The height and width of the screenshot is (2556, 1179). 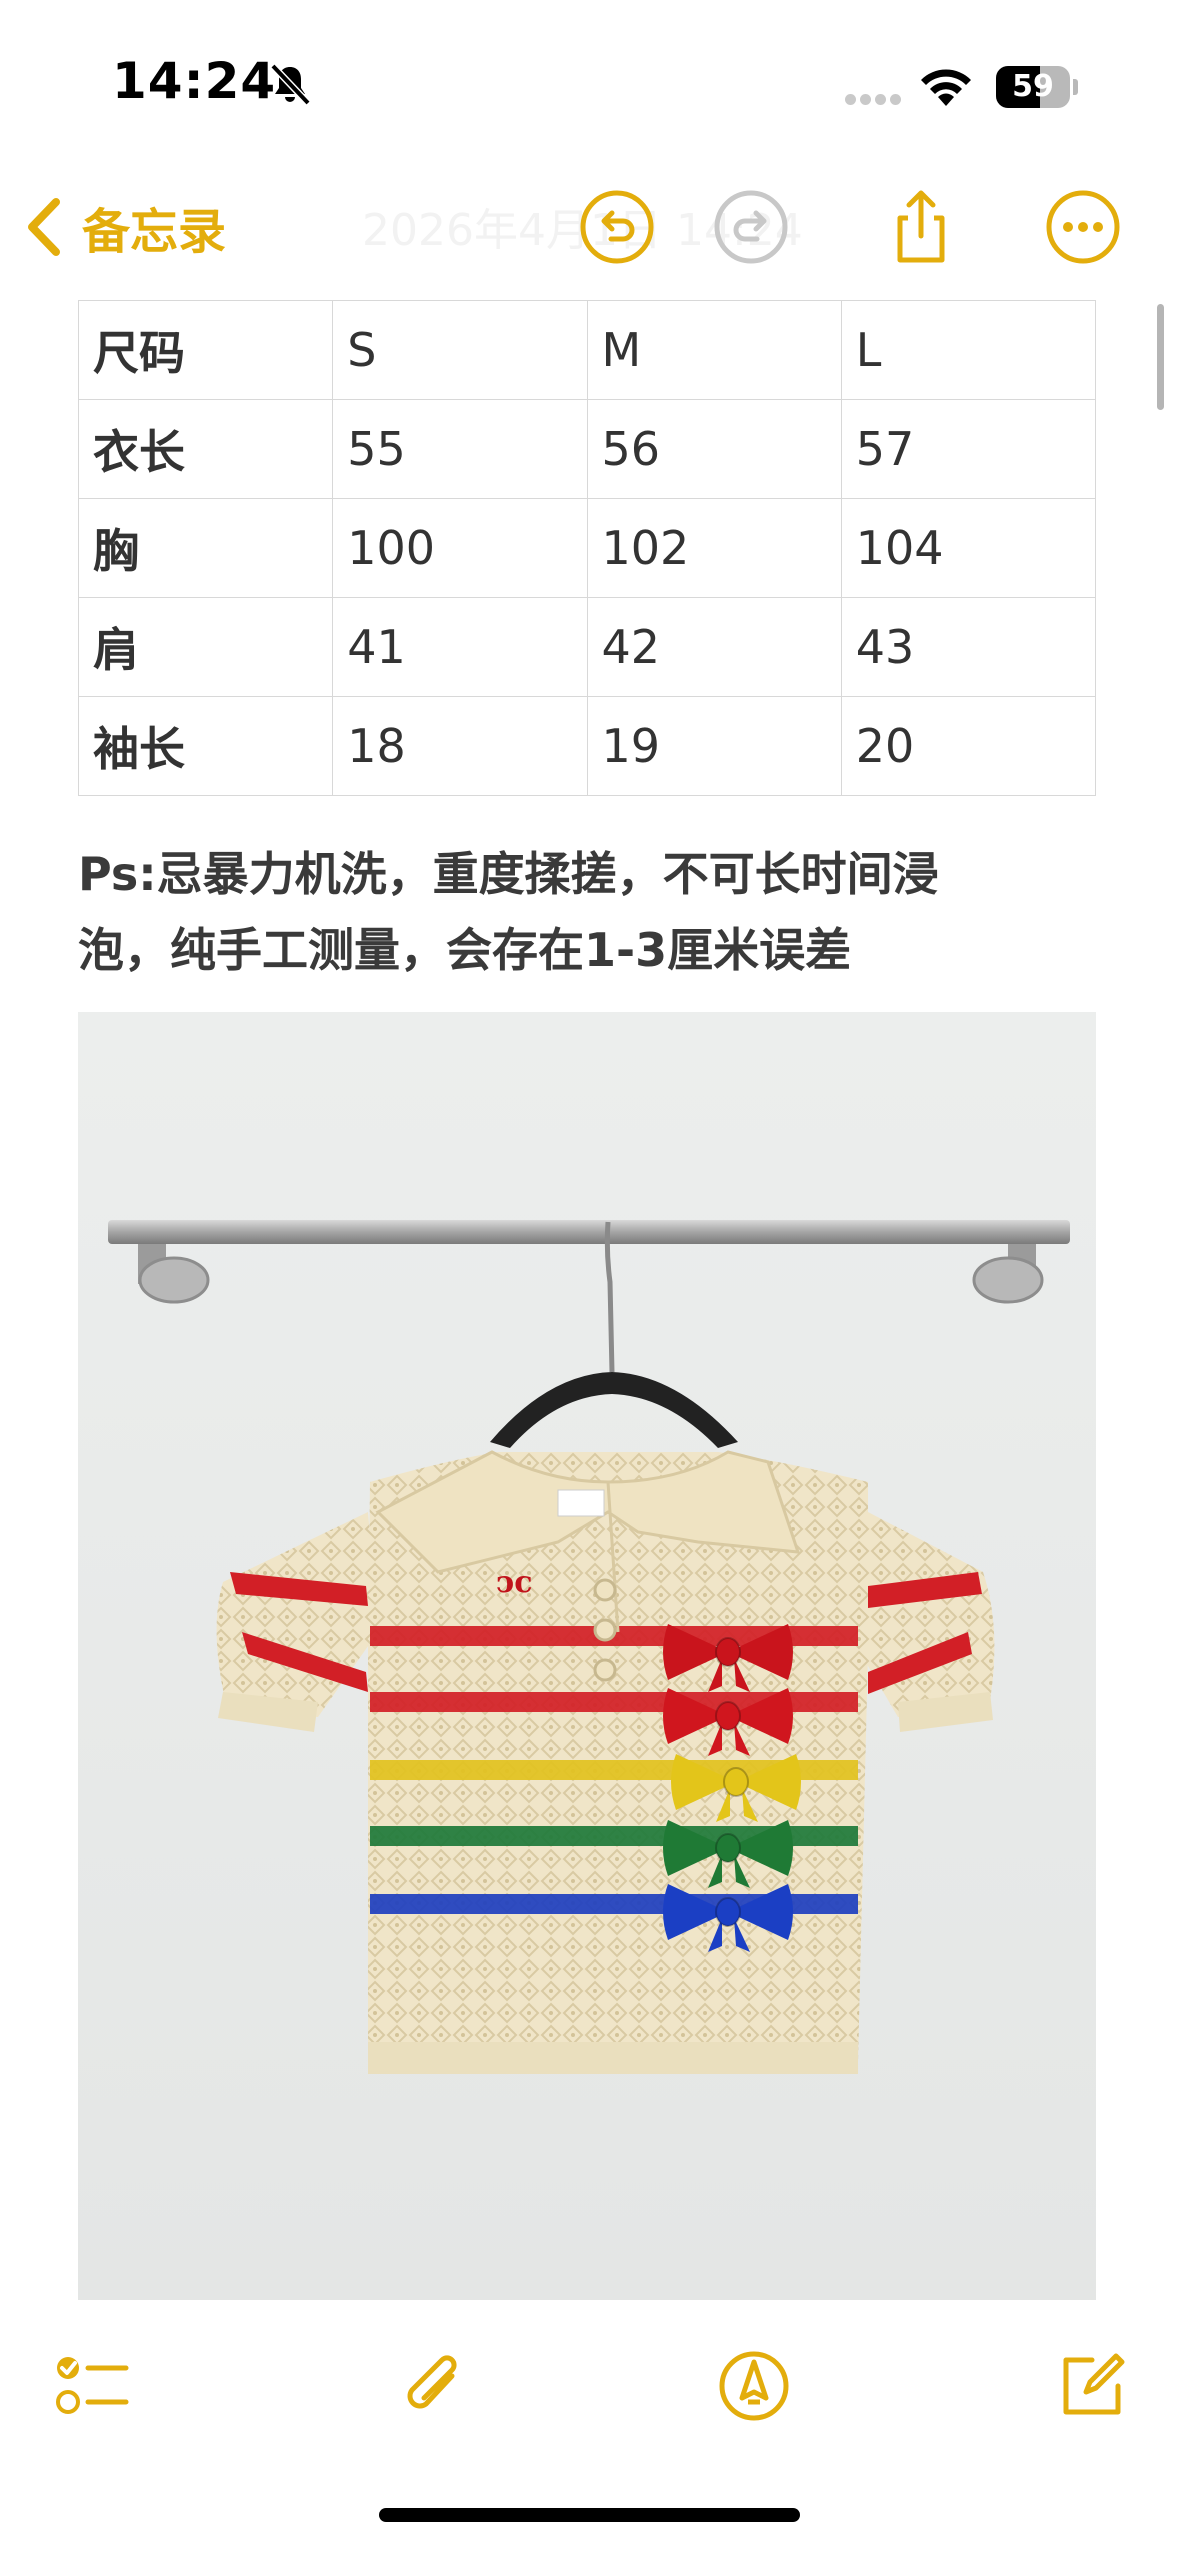 I want to click on share-icon, so click(x=921, y=226).